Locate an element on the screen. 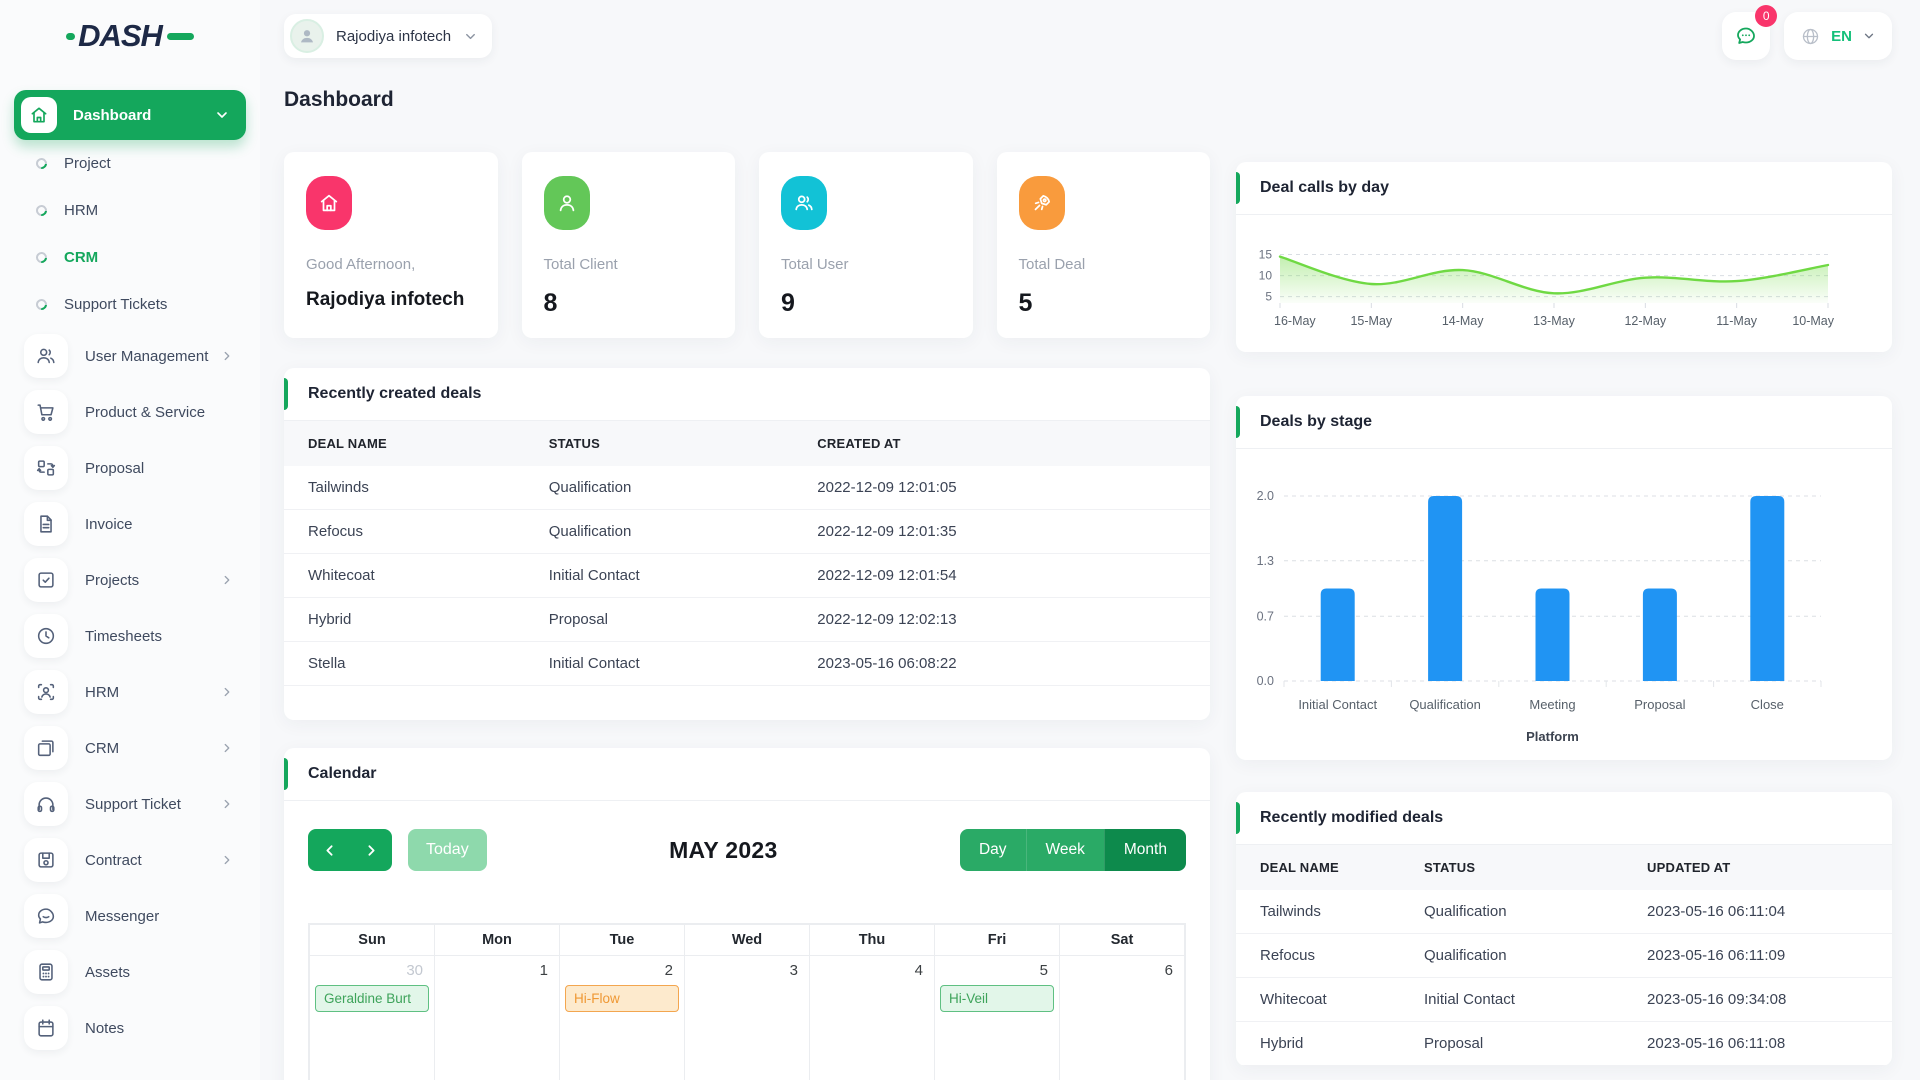 The width and height of the screenshot is (1920, 1080). page-title: Dashboard is located at coordinates (339, 99).